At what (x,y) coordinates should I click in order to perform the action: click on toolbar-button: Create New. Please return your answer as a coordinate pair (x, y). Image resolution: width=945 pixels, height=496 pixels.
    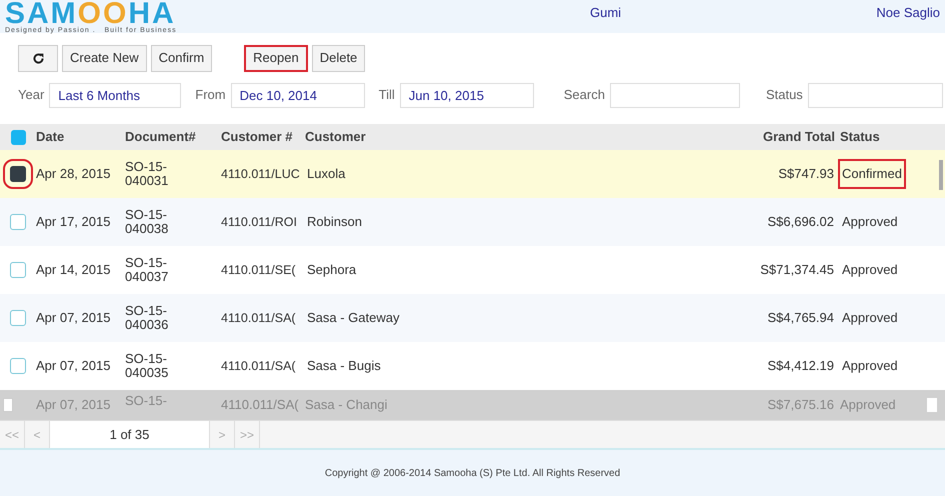
    Looking at the image, I should click on (104, 58).